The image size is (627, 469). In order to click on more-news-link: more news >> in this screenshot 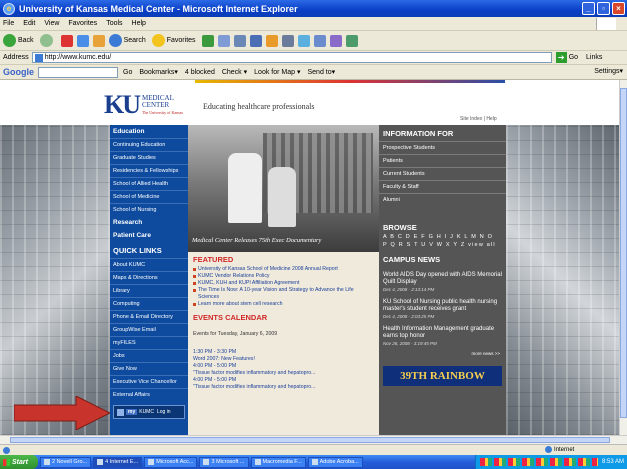, I will do `click(442, 354)`.